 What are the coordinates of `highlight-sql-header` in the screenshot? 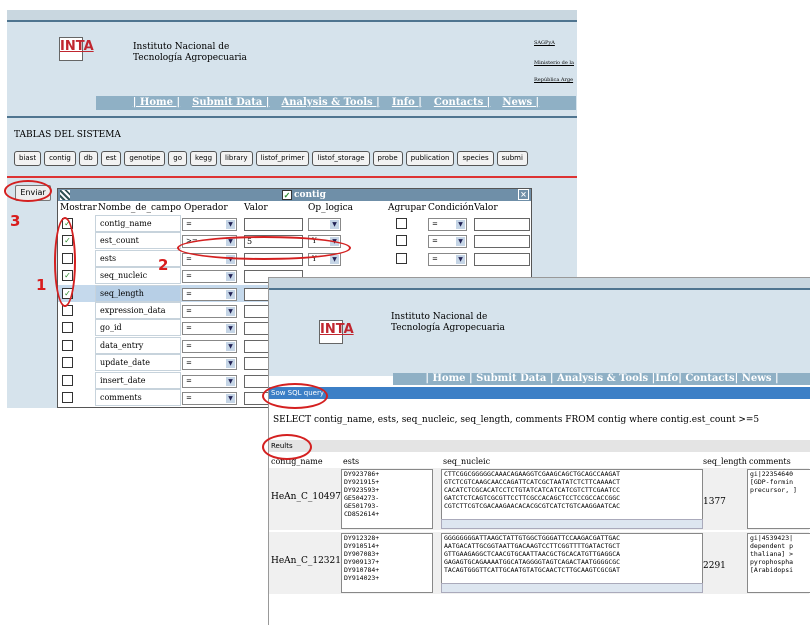 It's located at (295, 396).